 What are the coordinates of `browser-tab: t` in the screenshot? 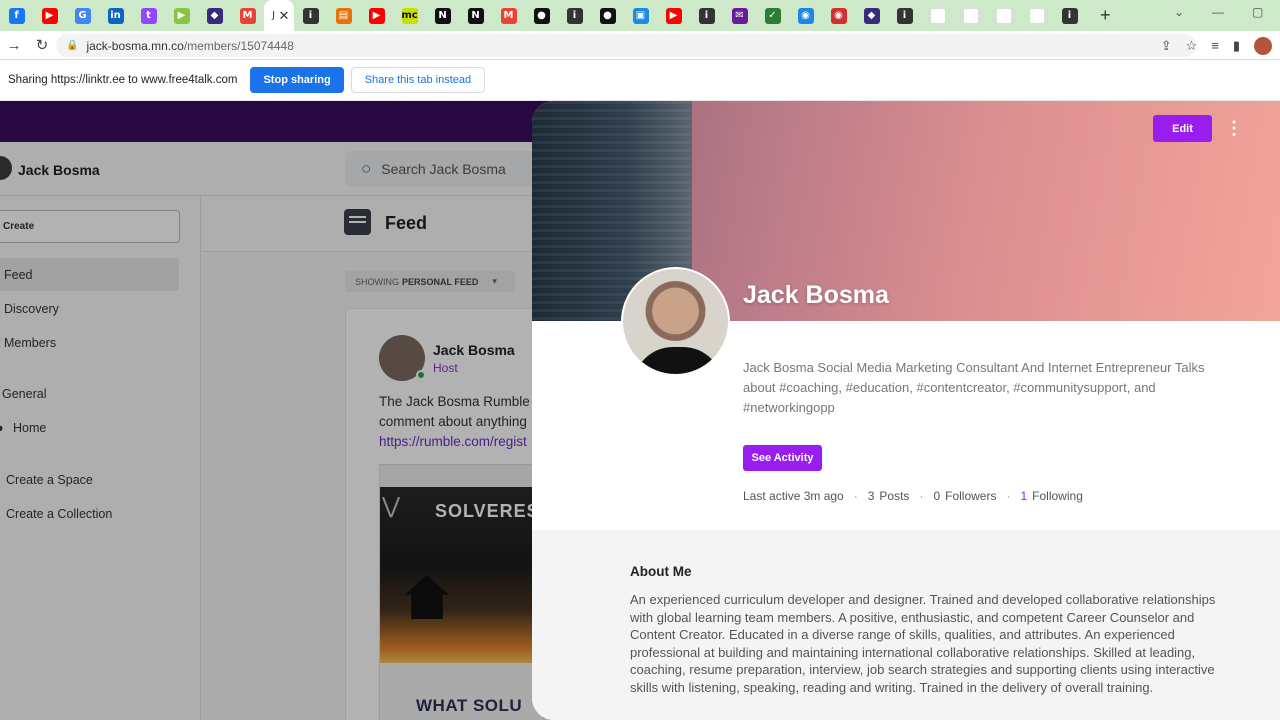 It's located at (148, 15).